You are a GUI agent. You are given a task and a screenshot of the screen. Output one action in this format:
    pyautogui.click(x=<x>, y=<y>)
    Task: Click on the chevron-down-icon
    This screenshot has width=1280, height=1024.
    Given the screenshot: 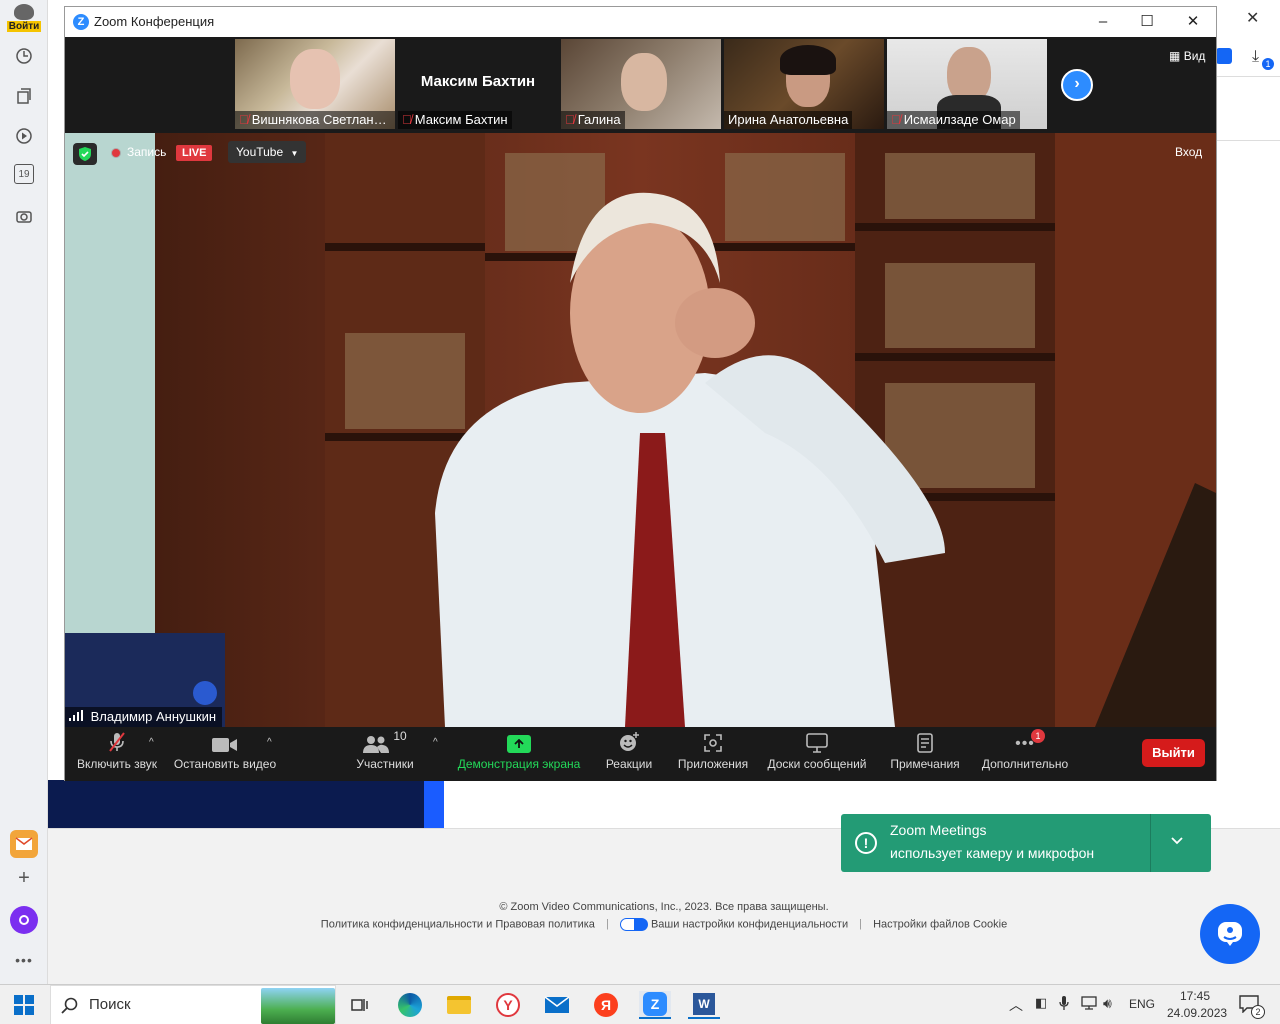 What is the action you would take?
    pyautogui.click(x=1177, y=840)
    